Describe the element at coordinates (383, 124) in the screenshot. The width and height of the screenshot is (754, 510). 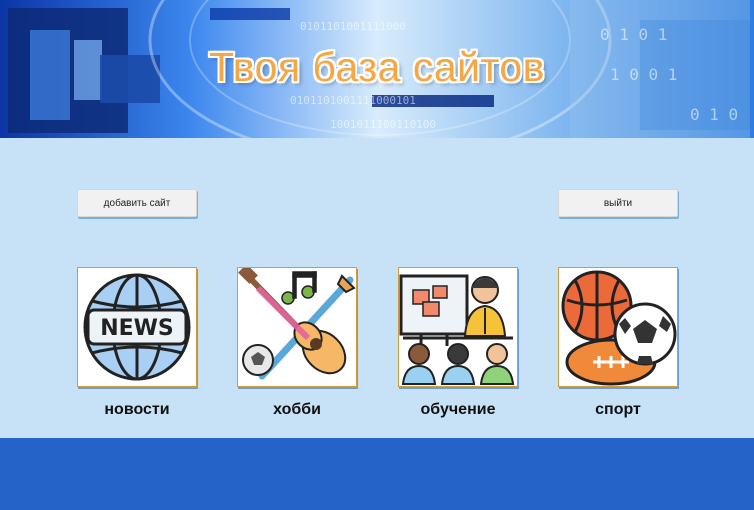
I see `svg-text: 1001011100110100` at that location.